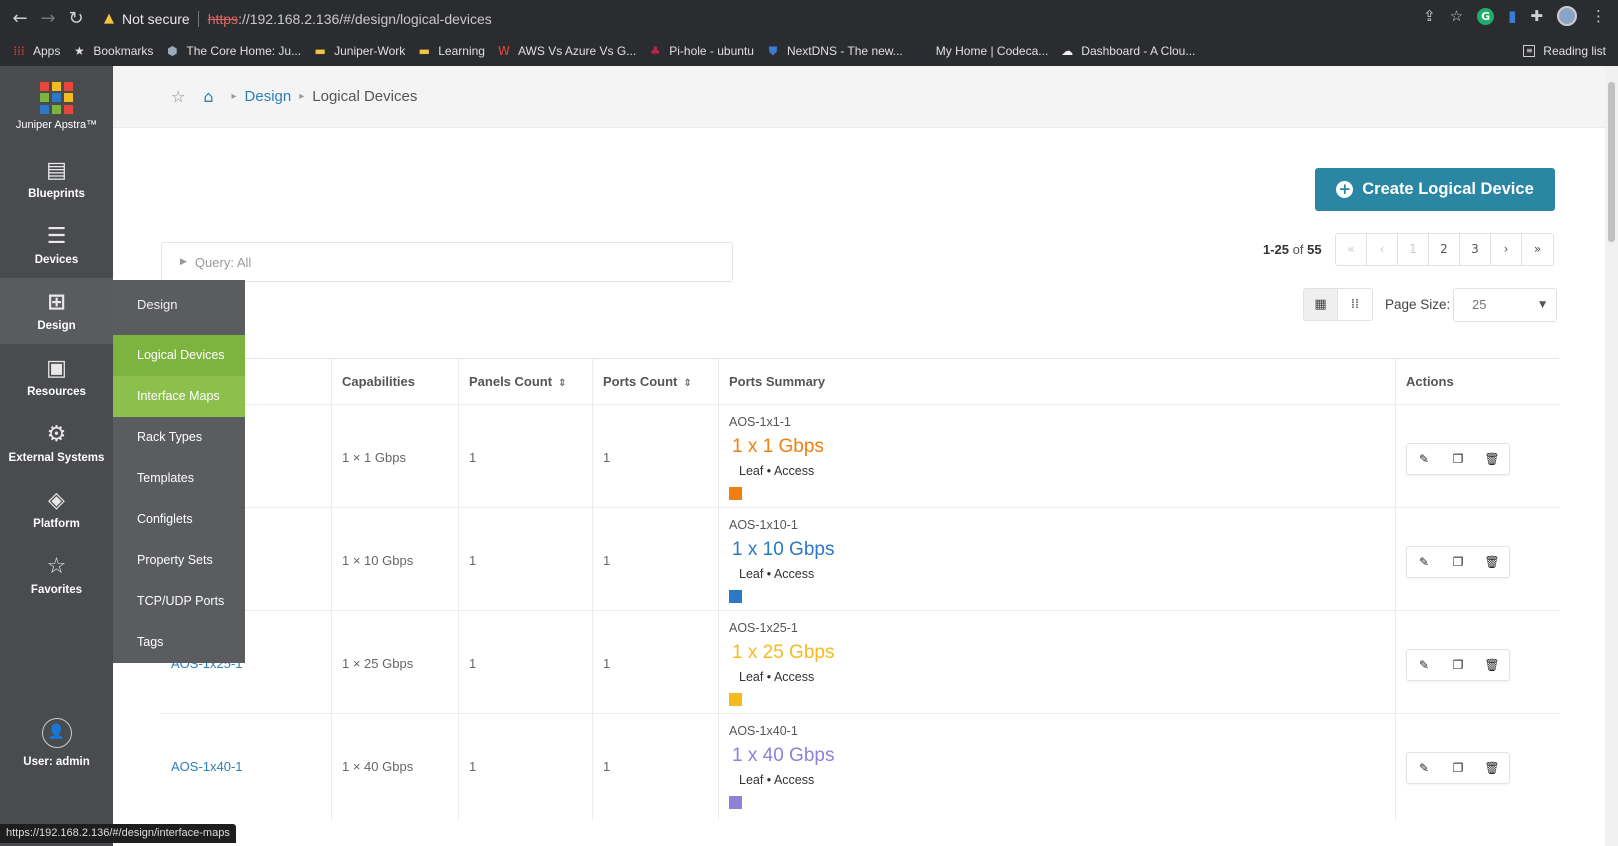  I want to click on first-page-button: «, so click(1351, 249).